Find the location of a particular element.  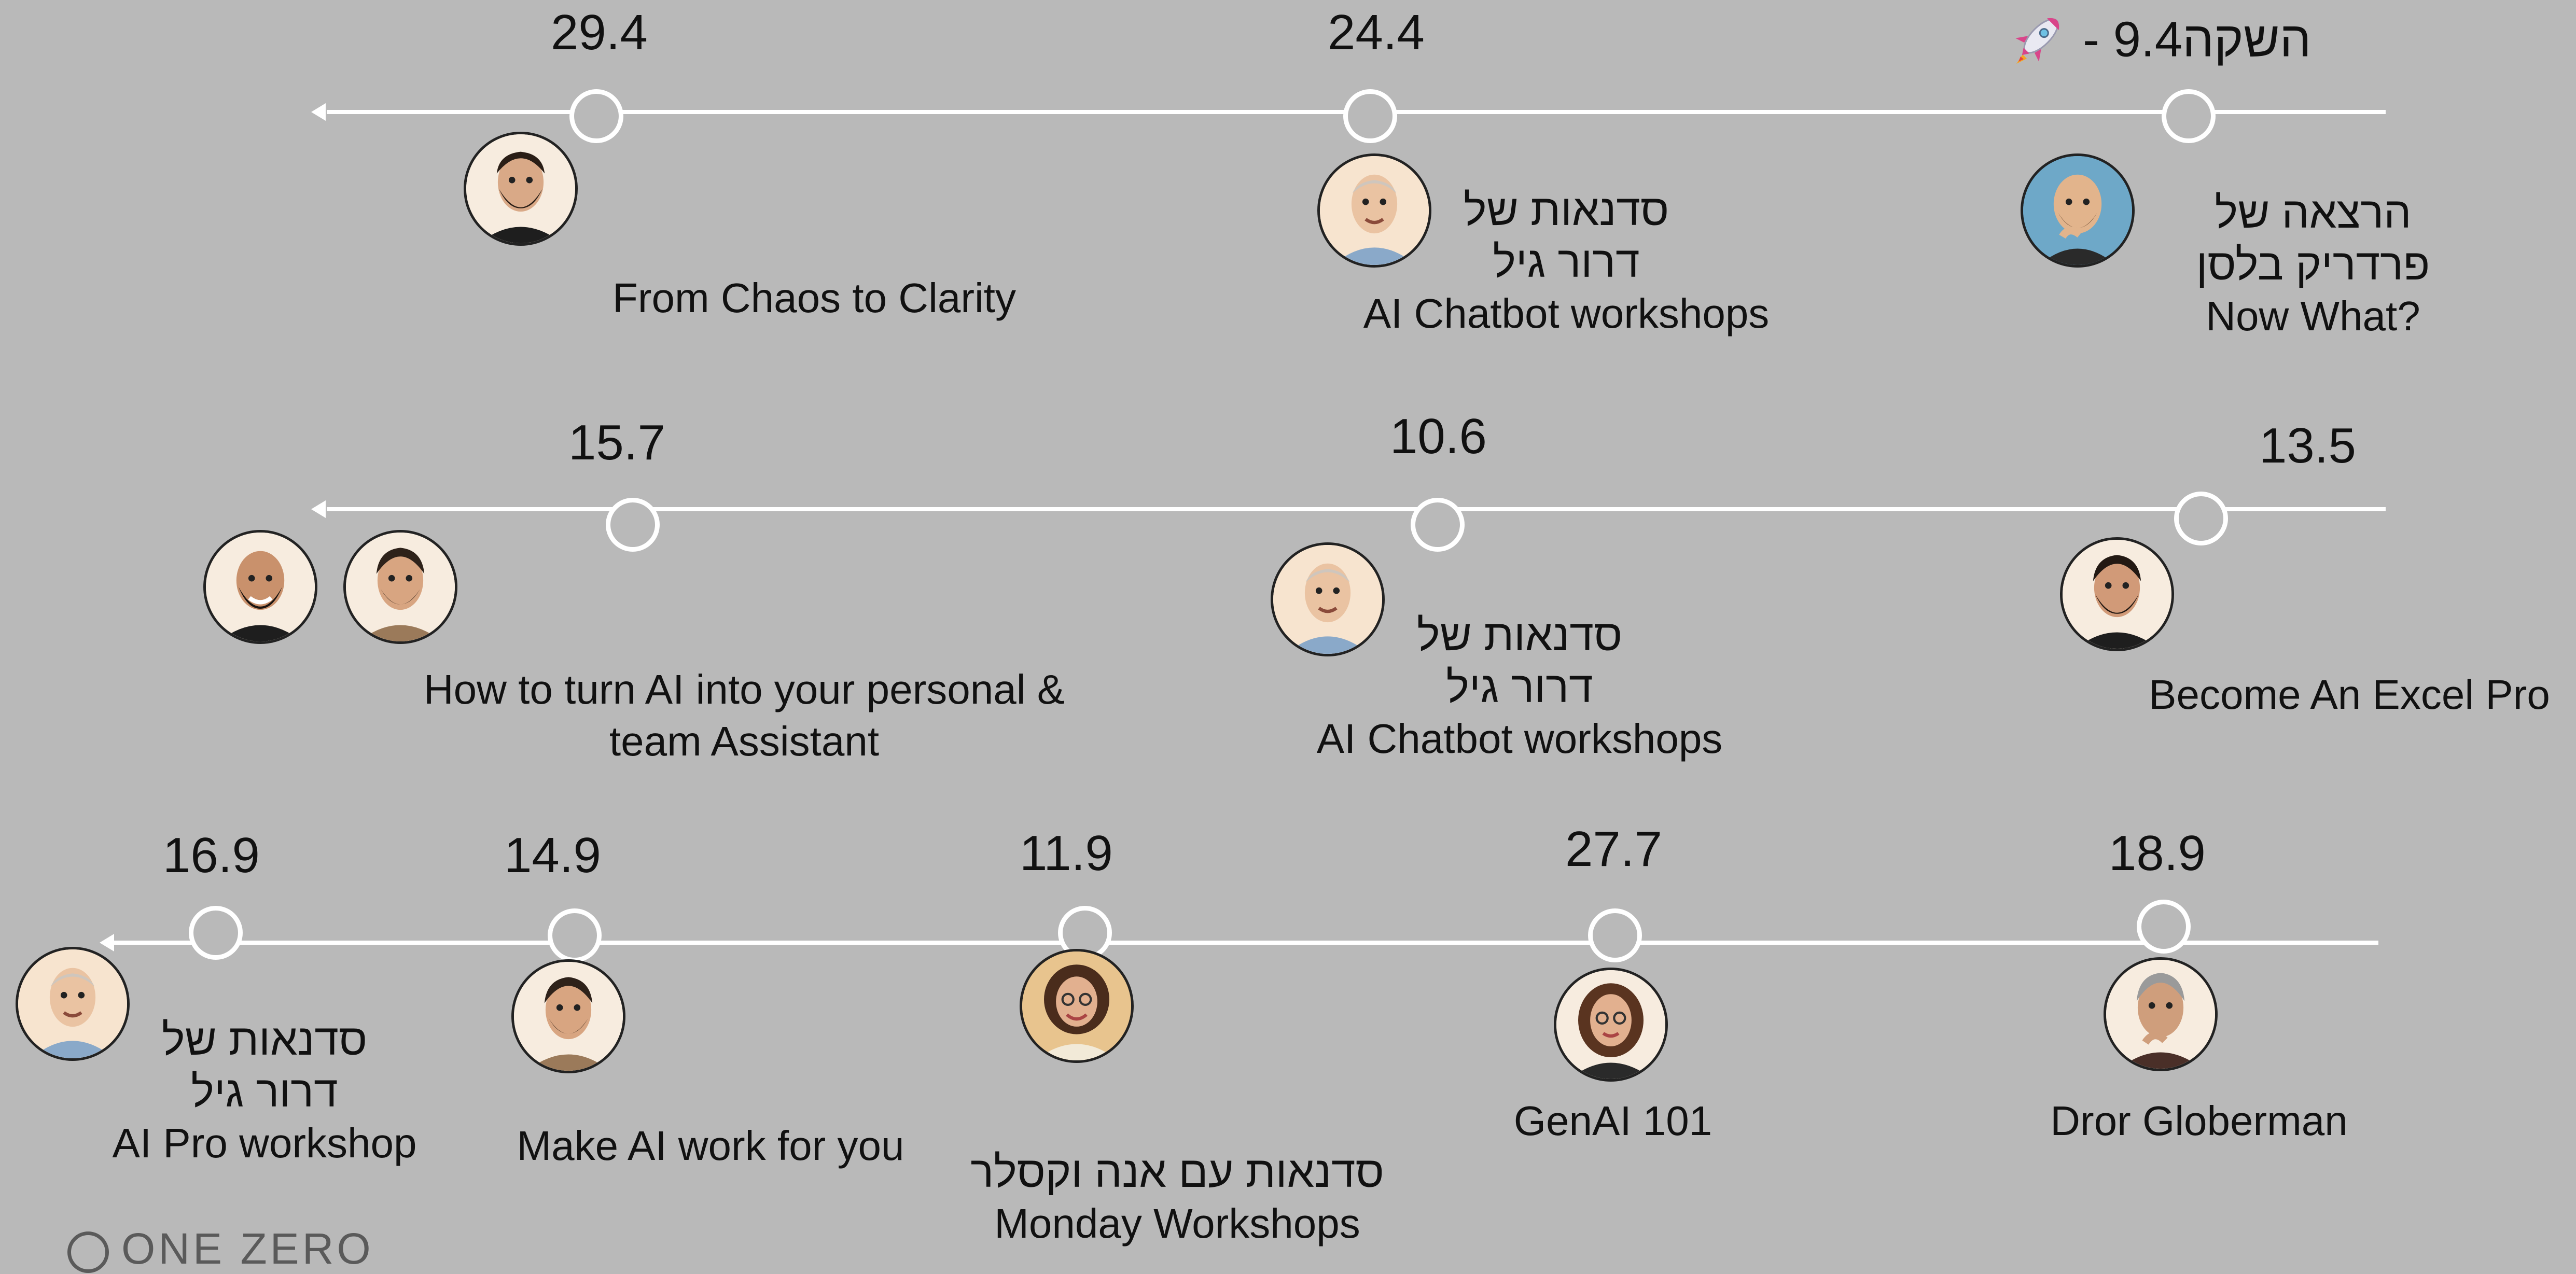

event-en-title: Make AI work for you is located at coordinates (710, 1146).